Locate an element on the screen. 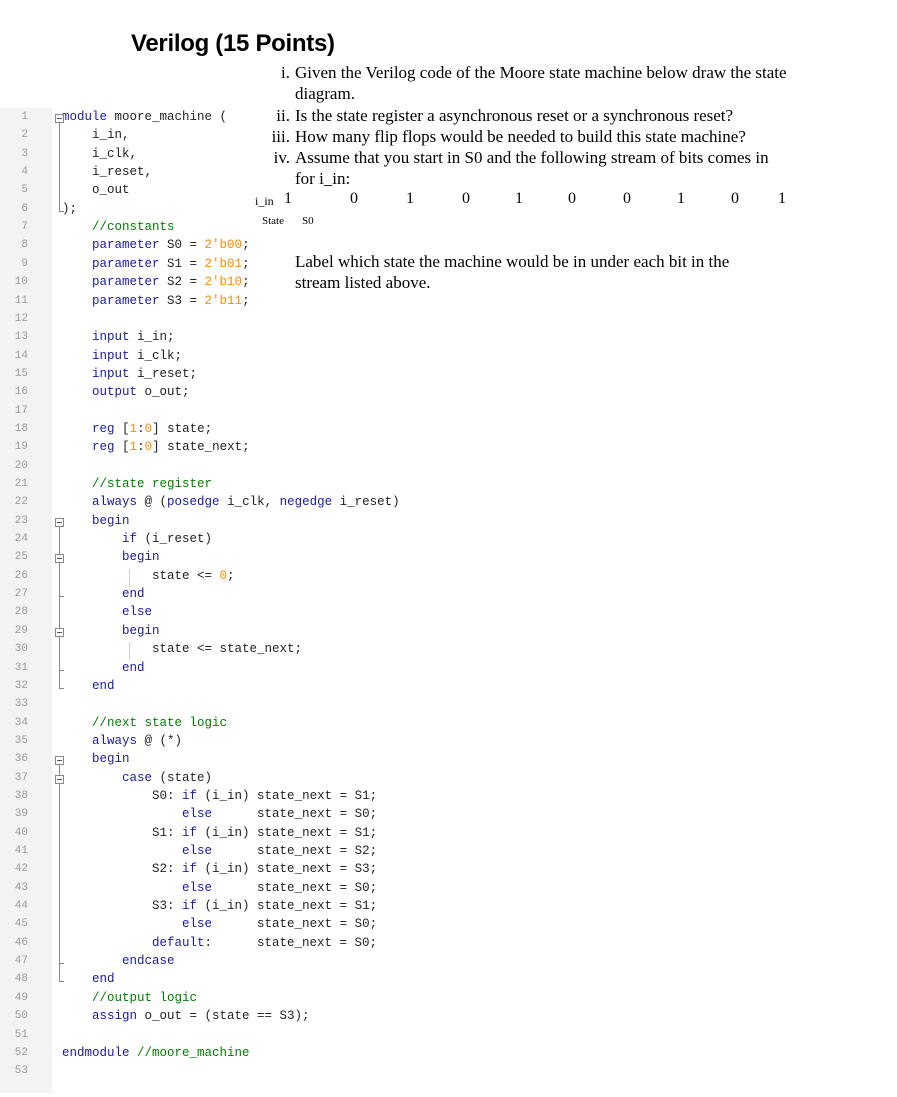 This screenshot has width=897, height=1097. question-number: ii. is located at coordinates (283, 115).